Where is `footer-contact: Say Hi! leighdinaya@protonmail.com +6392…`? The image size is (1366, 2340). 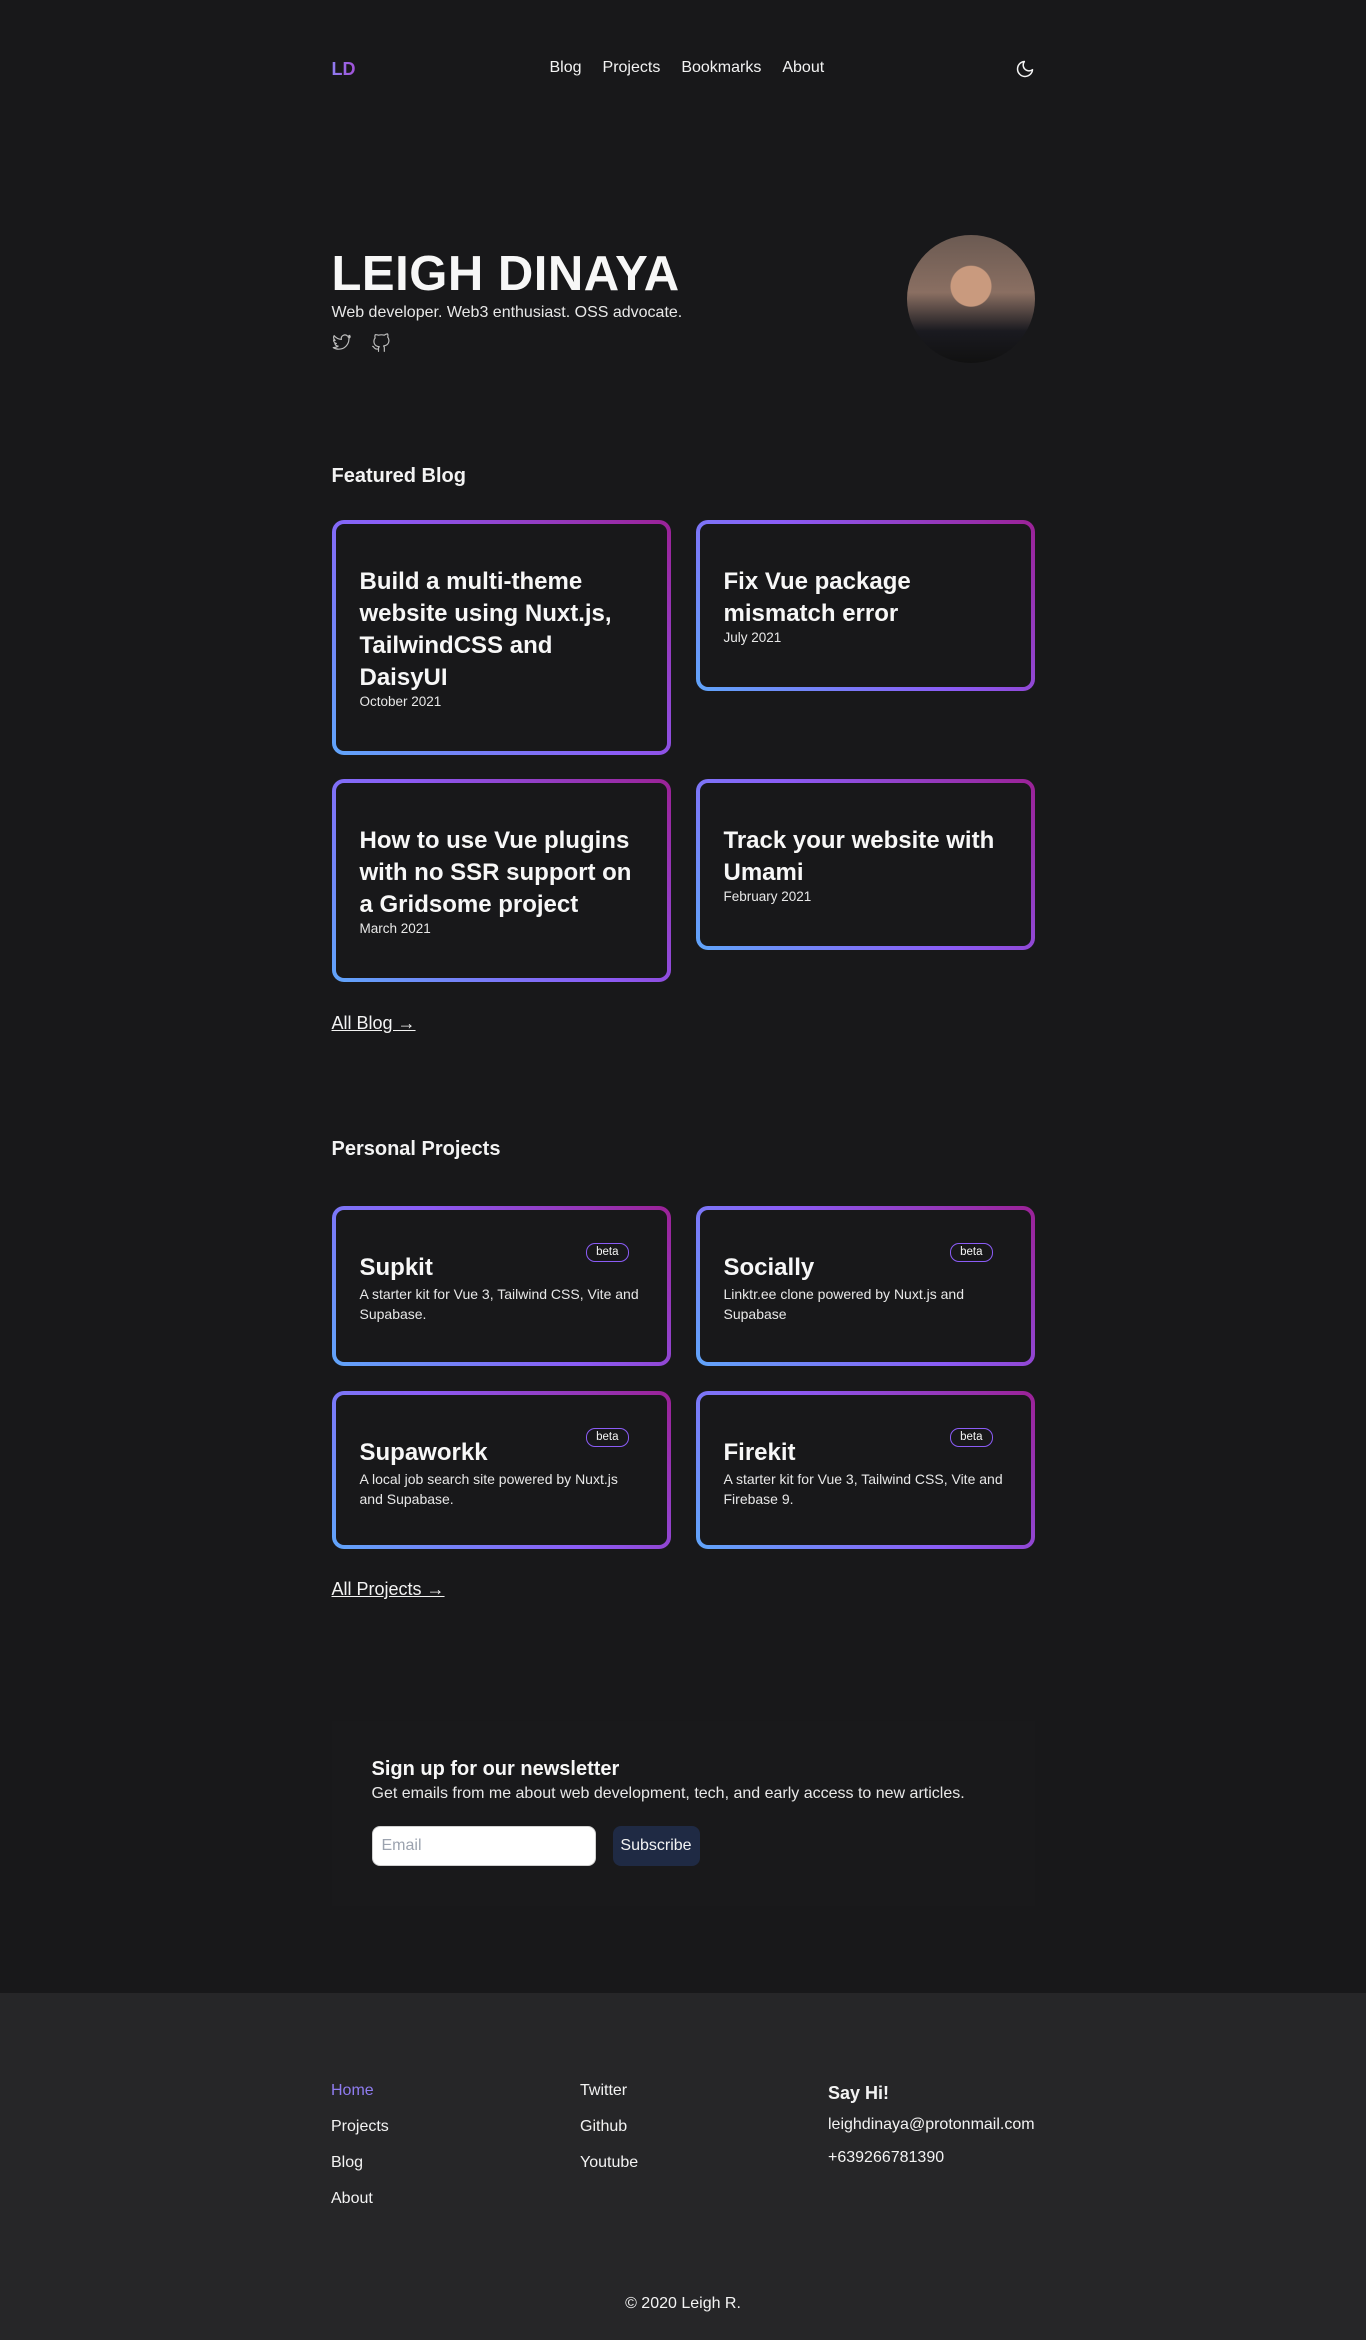
footer-contact: Say Hi! leighdinaya@protonmail.com +6392… is located at coordinates (931, 2131).